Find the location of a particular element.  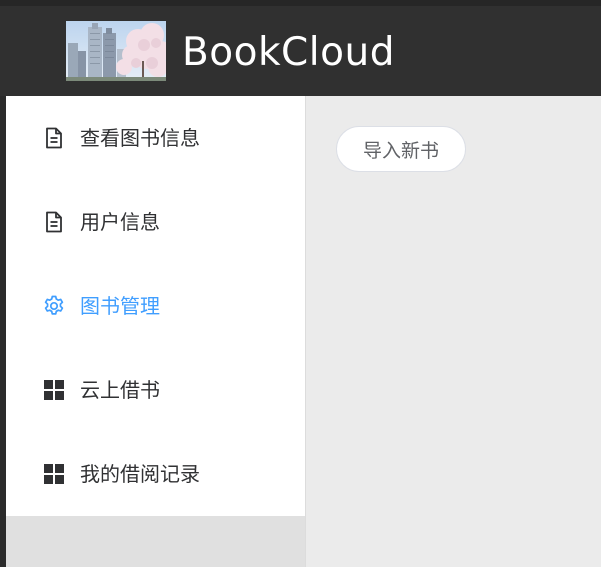

sidebar-item-label: 云上借书 is located at coordinates (120, 390).